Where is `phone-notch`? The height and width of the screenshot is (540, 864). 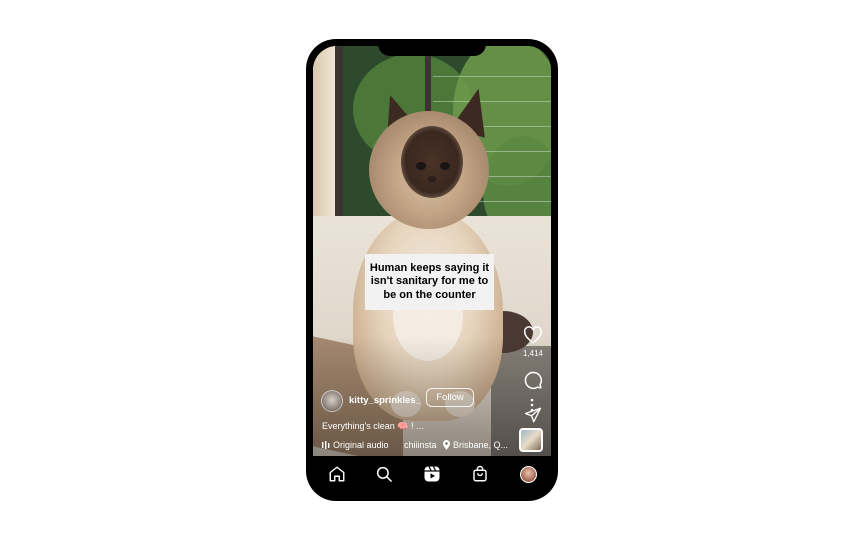 phone-notch is located at coordinates (432, 47).